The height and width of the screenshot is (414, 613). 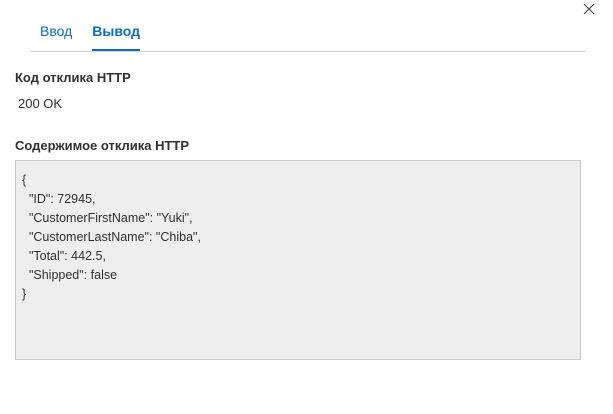 I want to click on tab-input: Ввод, so click(x=56, y=33).